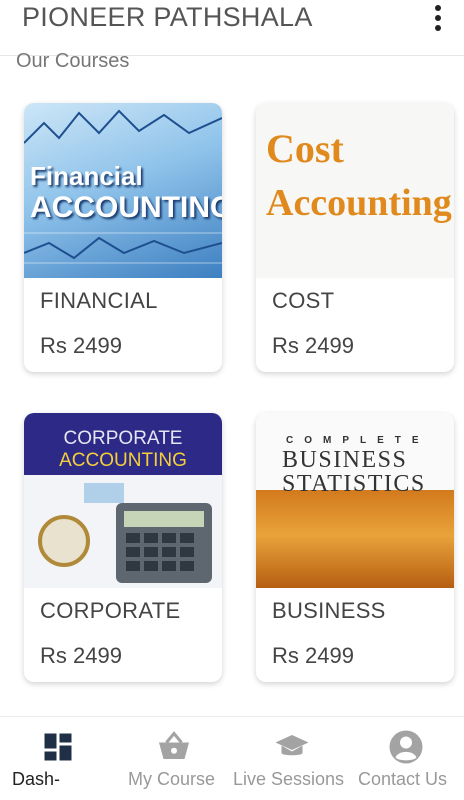 The image size is (464, 800). What do you see at coordinates (345, 460) in the screenshot?
I see `thumbnail-text: BUSINESS` at bounding box center [345, 460].